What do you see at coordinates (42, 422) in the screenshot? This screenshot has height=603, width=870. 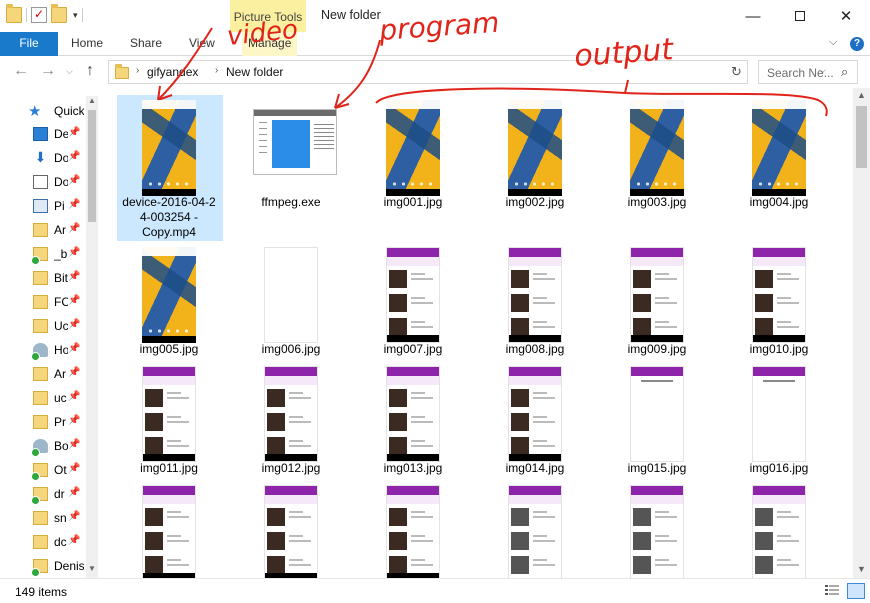 I see `nav-item-folder: Pr 📌` at bounding box center [42, 422].